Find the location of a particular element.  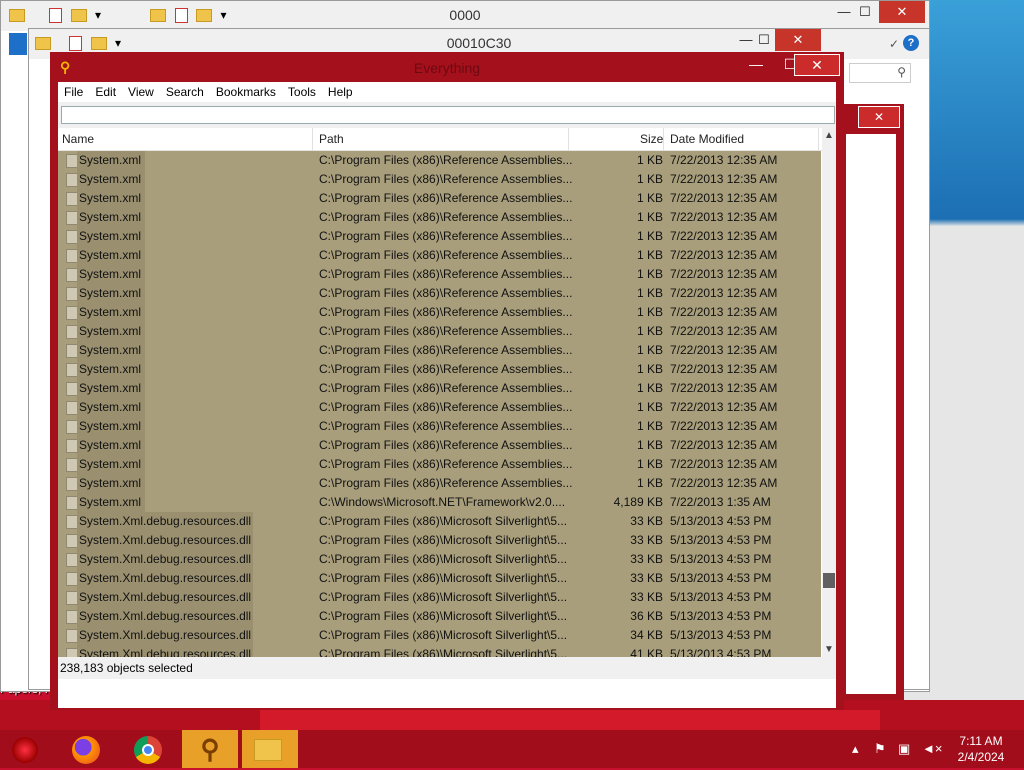

column-name: Name is located at coordinates (78, 139).